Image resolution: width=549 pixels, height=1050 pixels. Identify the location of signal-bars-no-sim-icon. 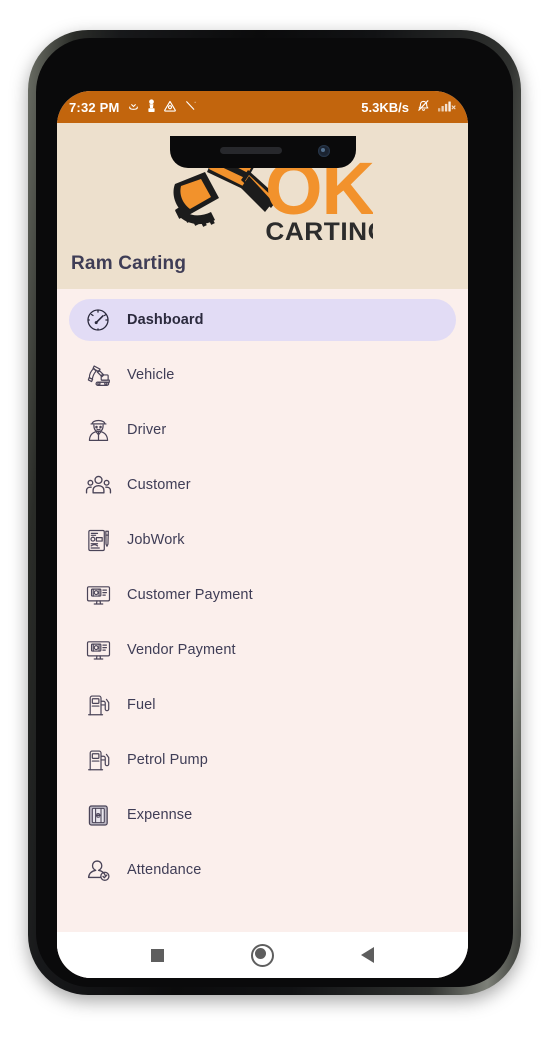
(447, 107).